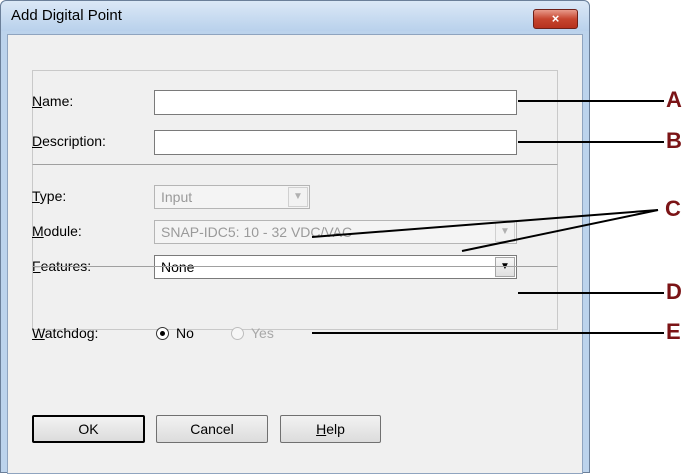 Image resolution: width=686 pixels, height=474 pixels. What do you see at coordinates (674, 140) in the screenshot?
I see `callout-b: B` at bounding box center [674, 140].